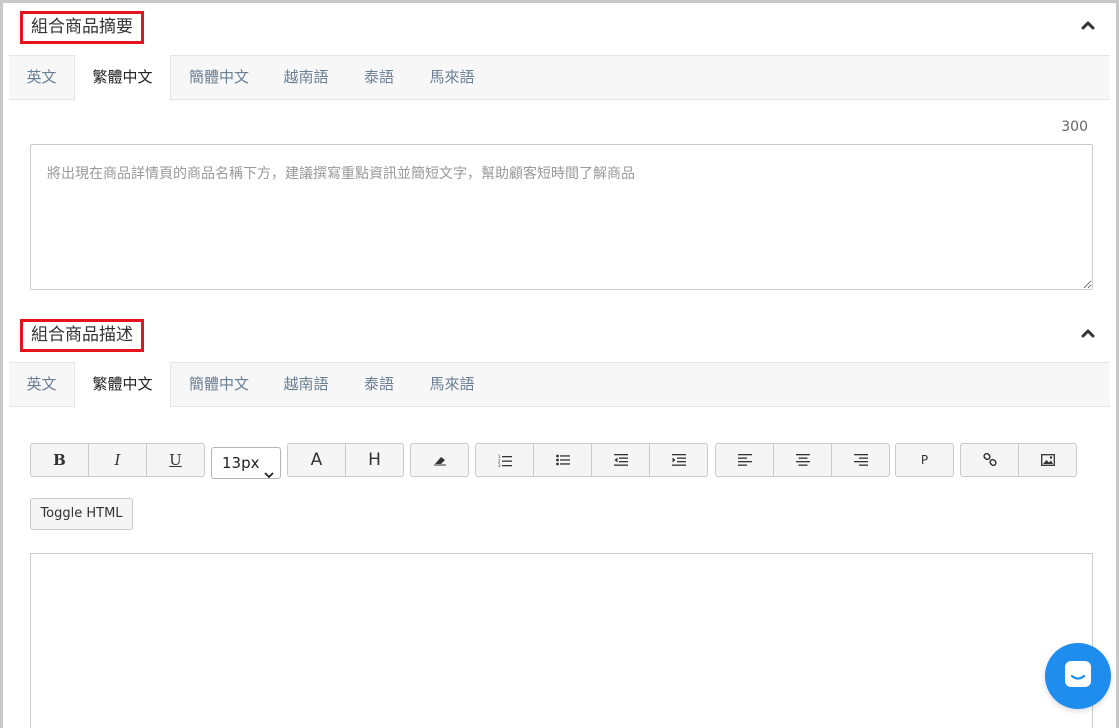 This screenshot has height=728, width=1119. I want to click on outdent-icon, so click(620, 460).